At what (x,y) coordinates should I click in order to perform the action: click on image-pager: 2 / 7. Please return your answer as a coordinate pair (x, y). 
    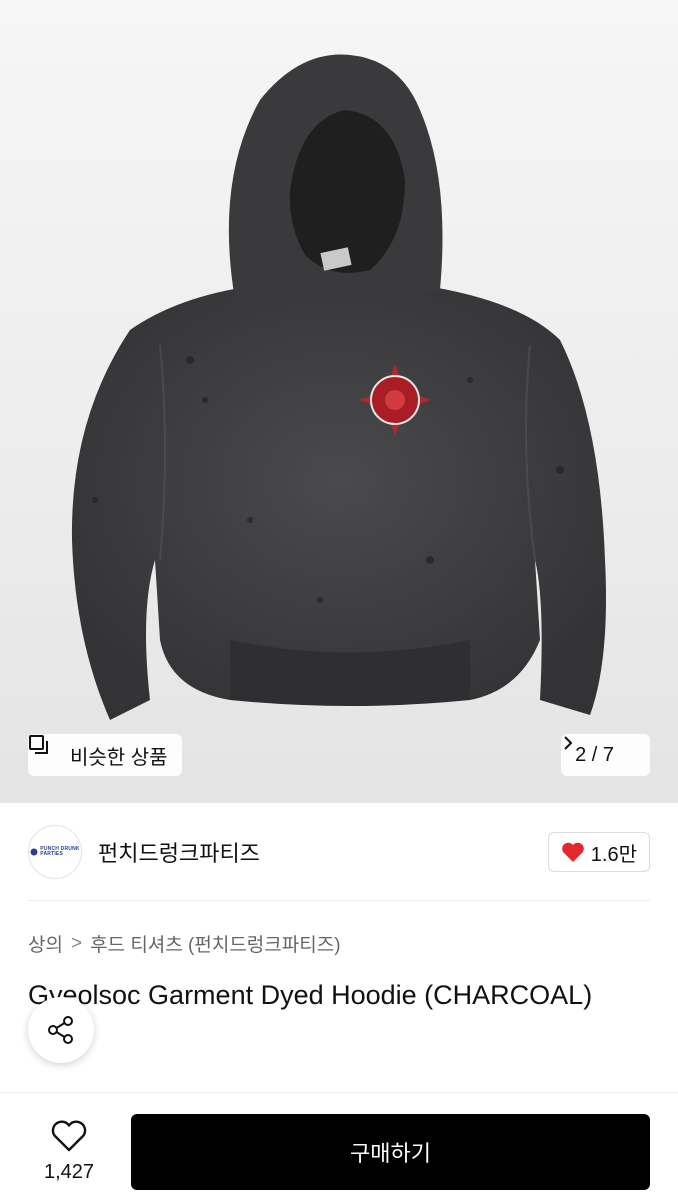
    Looking at the image, I should click on (605, 755).